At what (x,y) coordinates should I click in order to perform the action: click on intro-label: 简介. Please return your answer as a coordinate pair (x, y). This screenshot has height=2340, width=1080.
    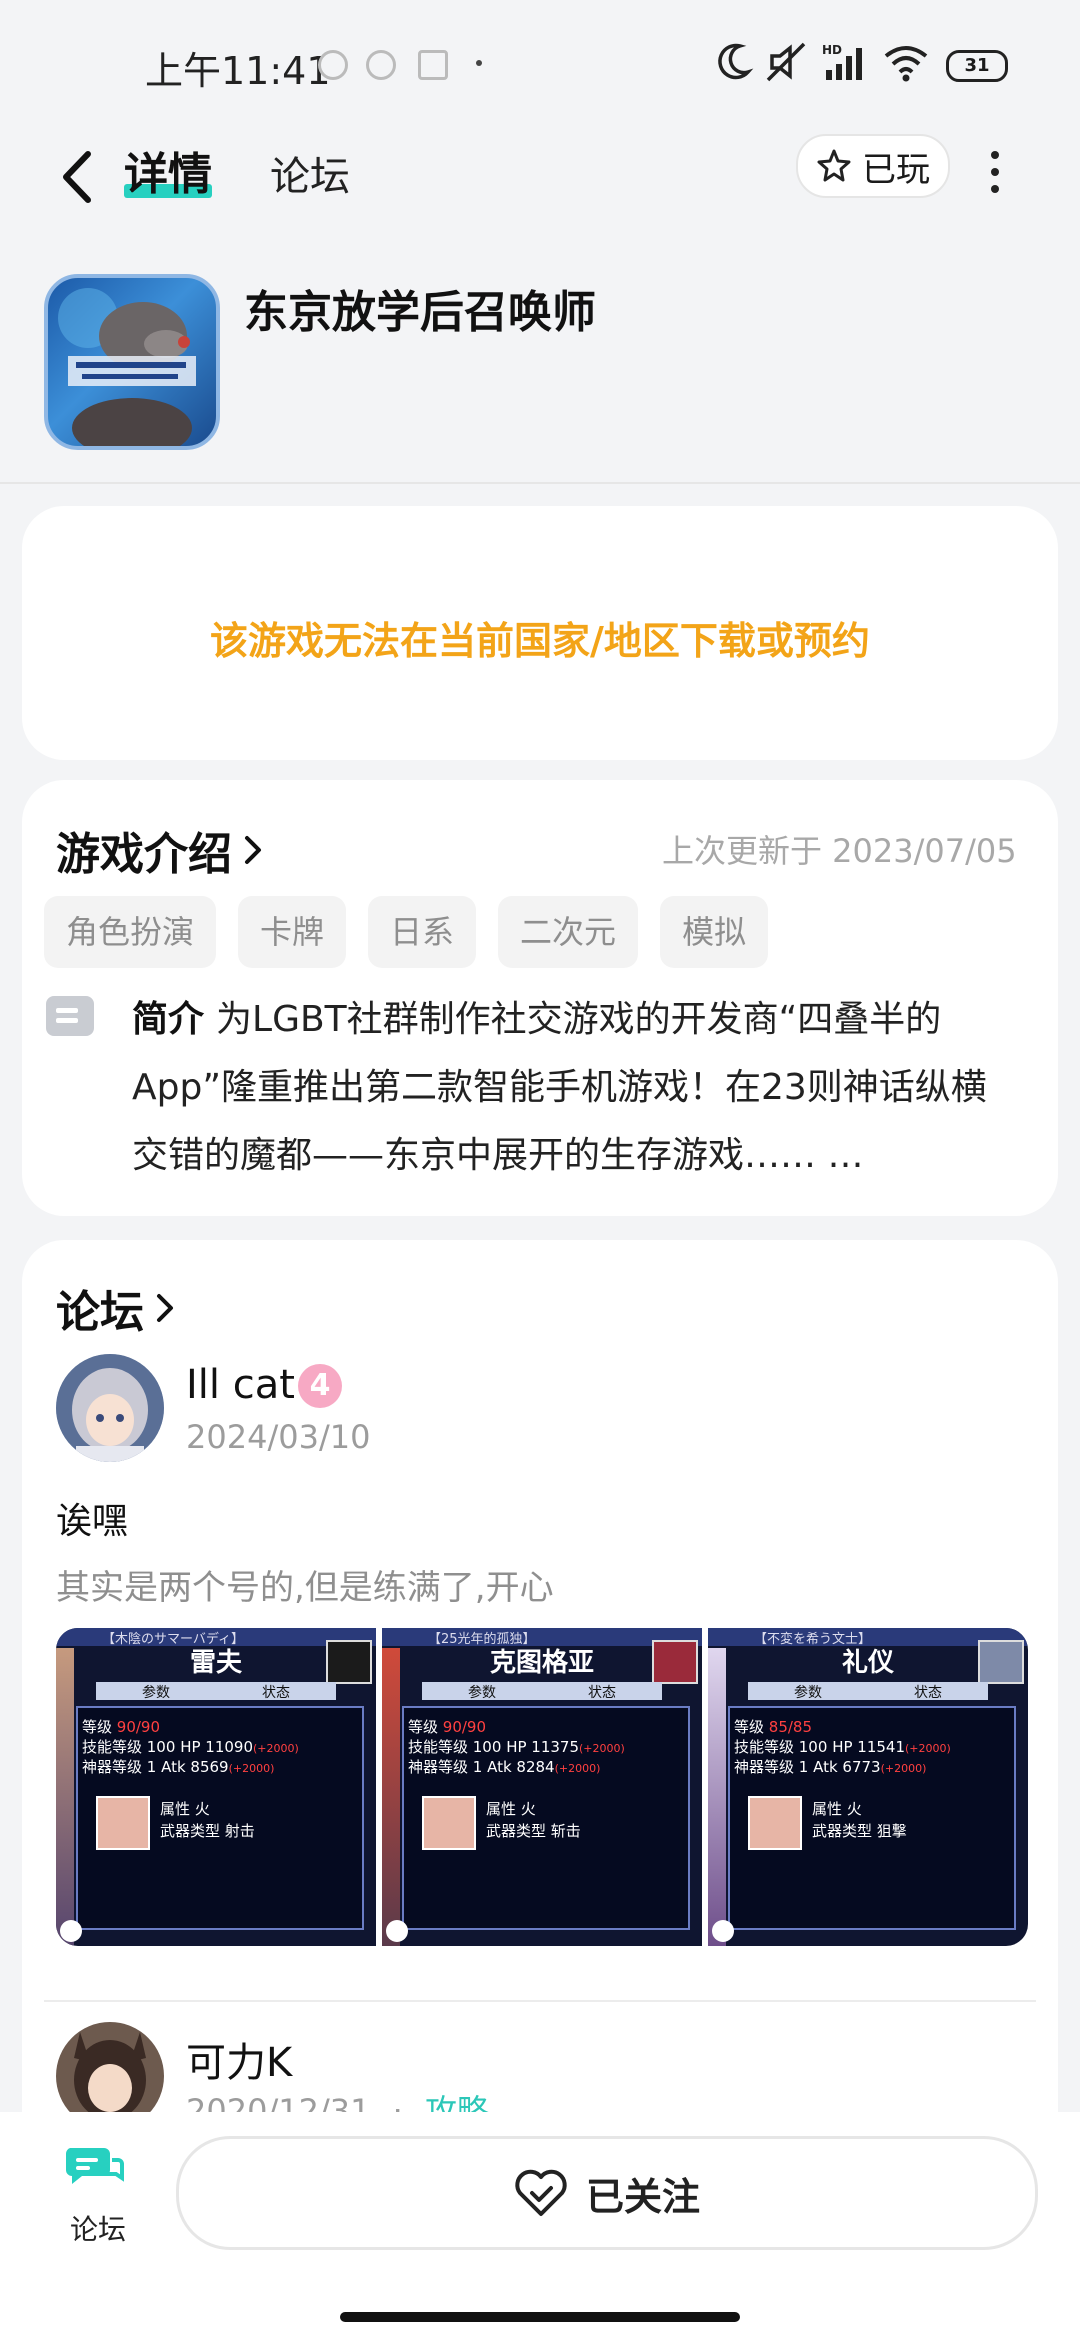
    Looking at the image, I should click on (168, 1019).